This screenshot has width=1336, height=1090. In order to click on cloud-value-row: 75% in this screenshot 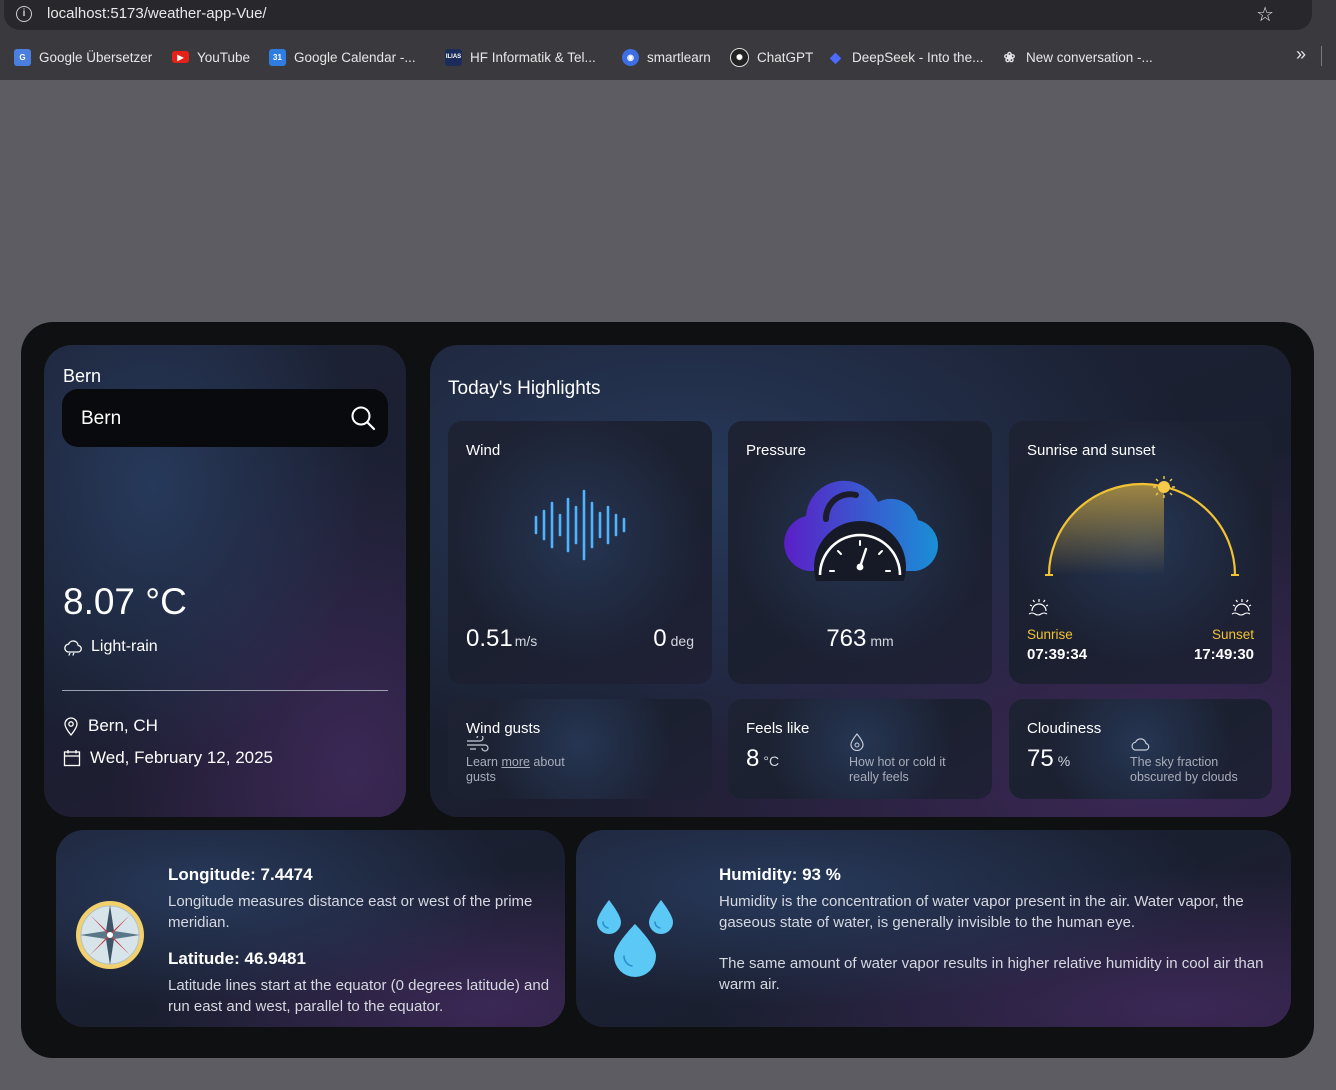, I will do `click(1048, 759)`.